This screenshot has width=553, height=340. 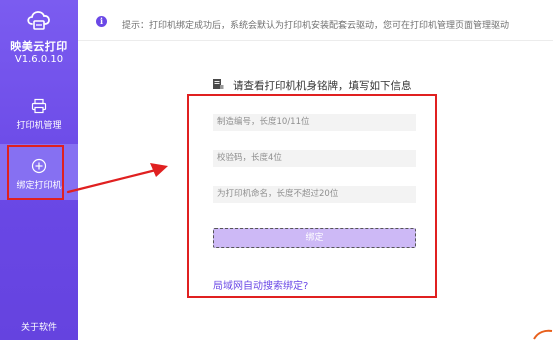 What do you see at coordinates (260, 284) in the screenshot?
I see `lan-auto-search-link: 局域网自动搜索绑定?` at bounding box center [260, 284].